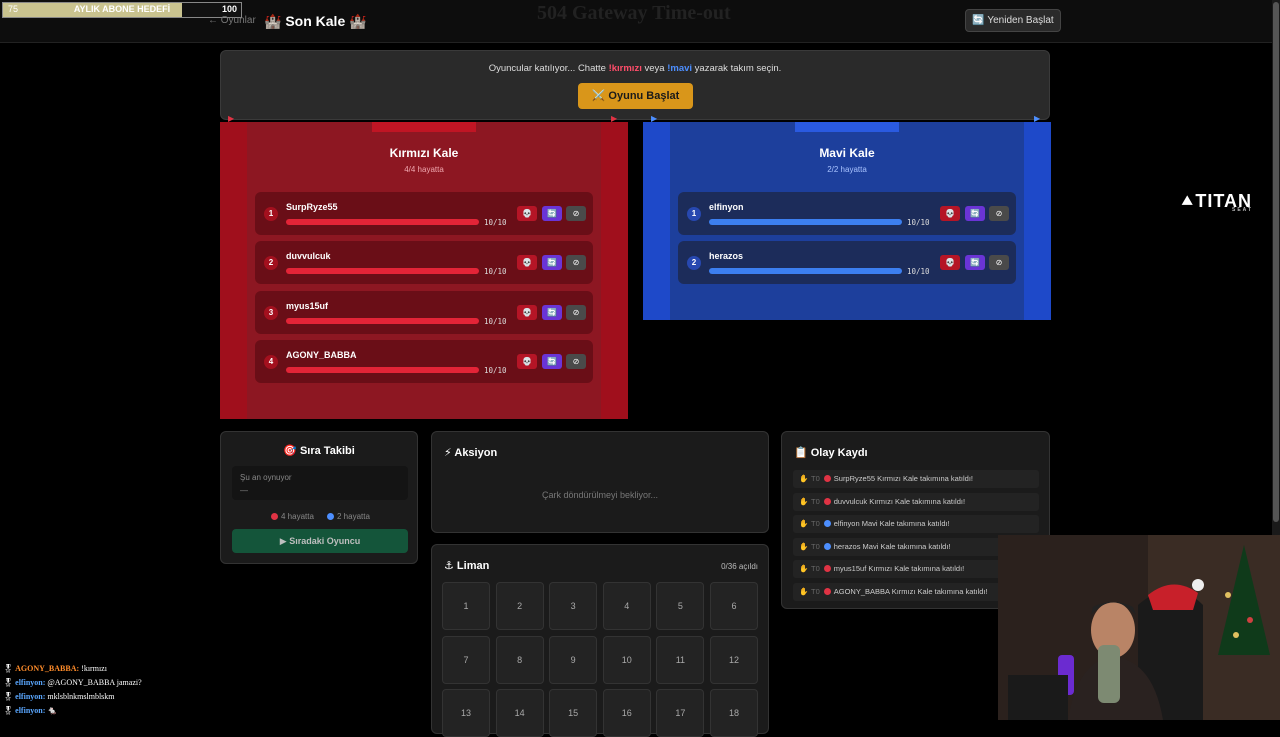 The width and height of the screenshot is (1280, 737). Describe the element at coordinates (734, 659) in the screenshot. I see `harbor-cell: 12` at that location.